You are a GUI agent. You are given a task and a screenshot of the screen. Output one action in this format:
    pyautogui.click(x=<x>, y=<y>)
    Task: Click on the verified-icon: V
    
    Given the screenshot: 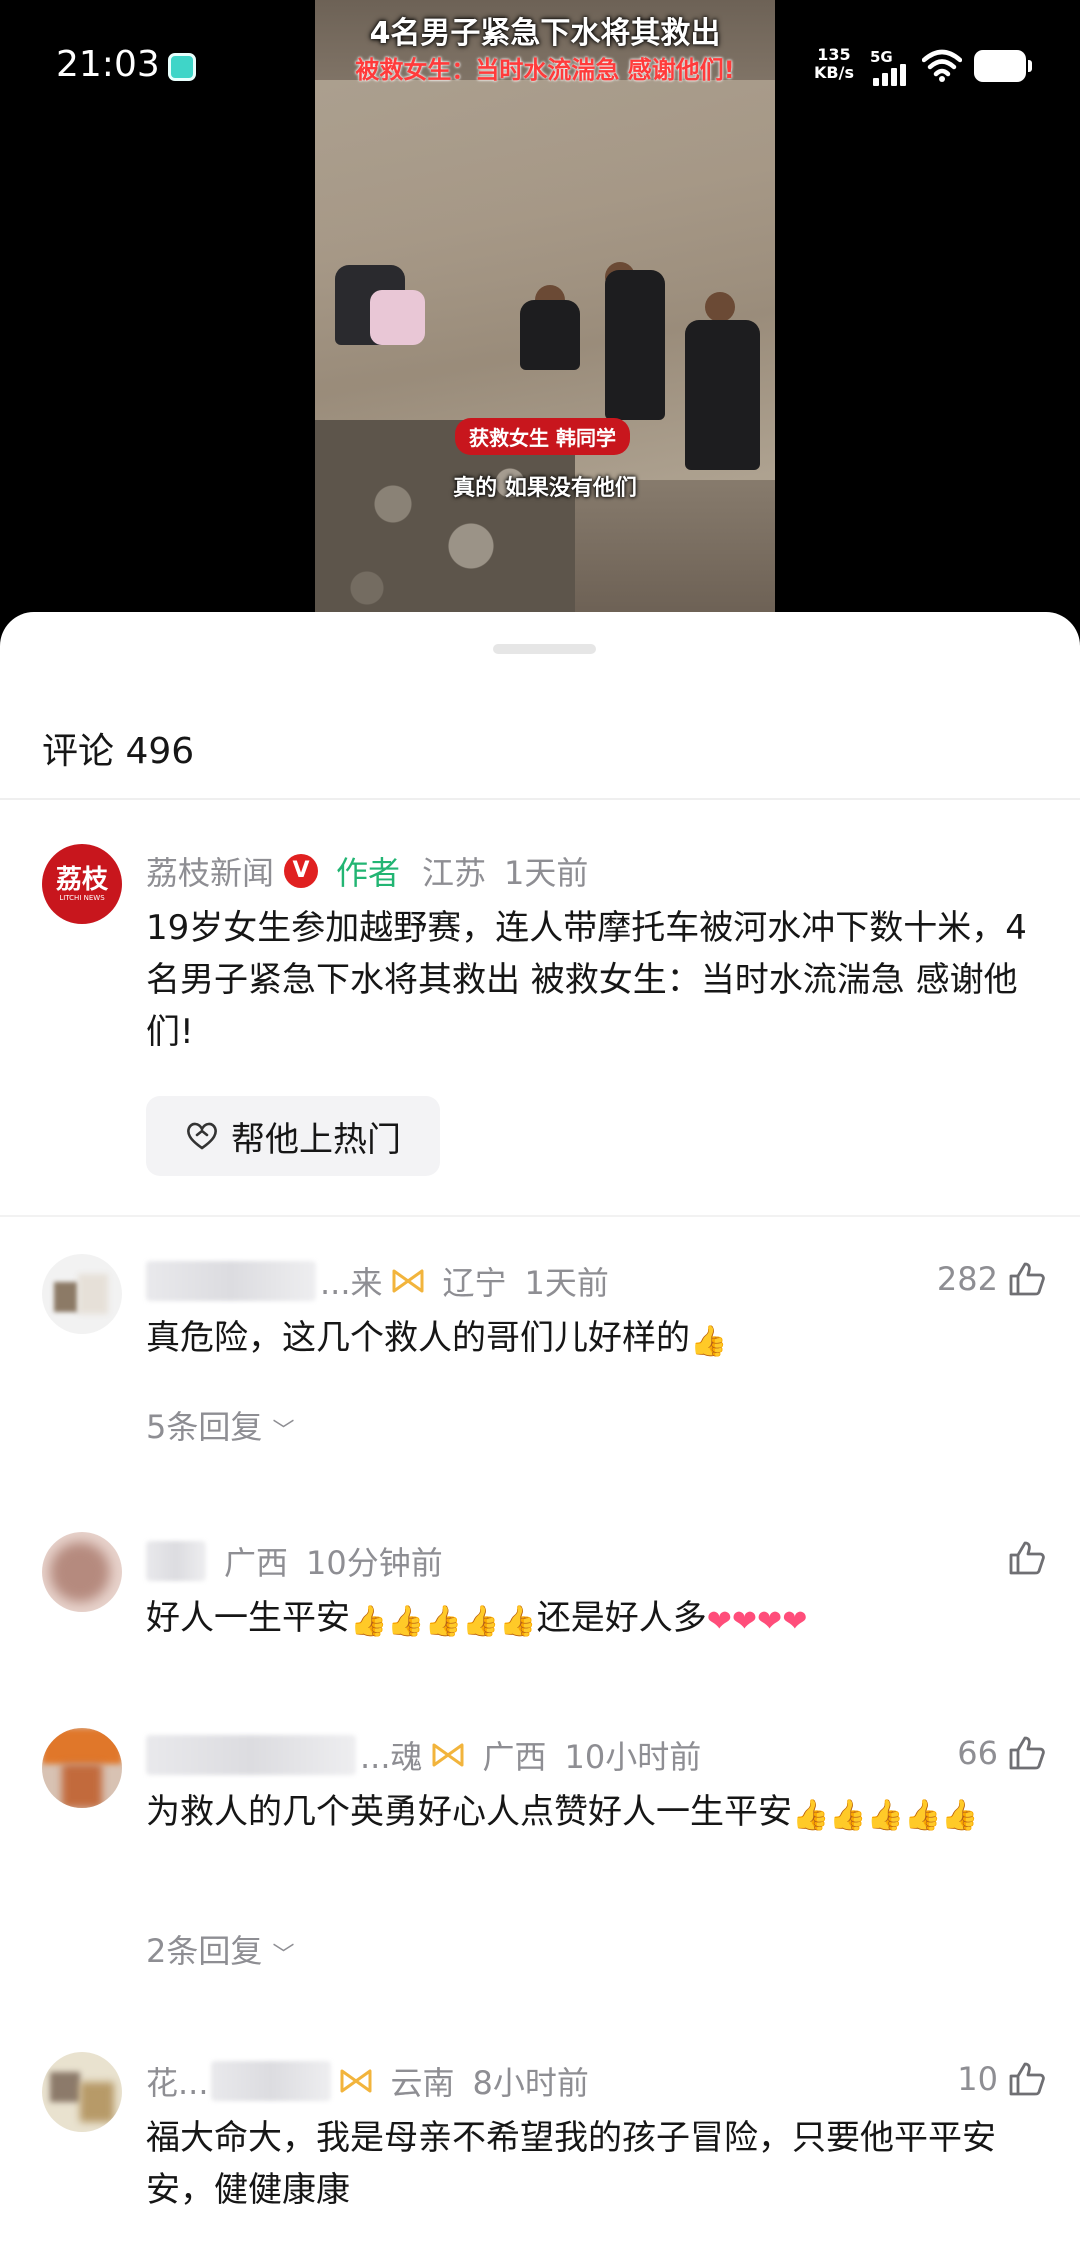 What is the action you would take?
    pyautogui.click(x=301, y=871)
    